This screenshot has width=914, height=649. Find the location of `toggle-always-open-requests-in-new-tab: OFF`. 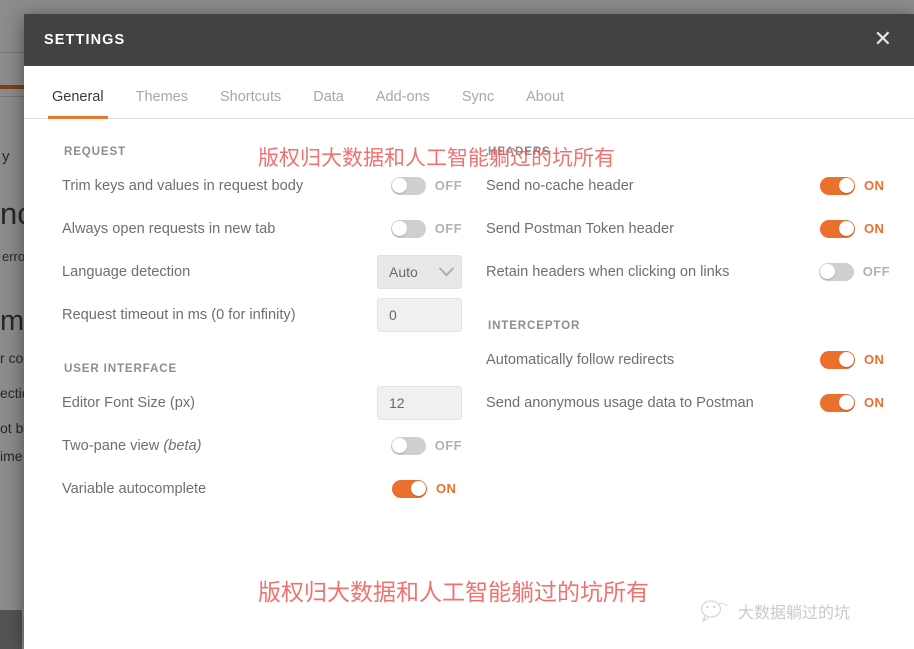

toggle-always-open-requests-in-new-tab: OFF is located at coordinates (426, 228).